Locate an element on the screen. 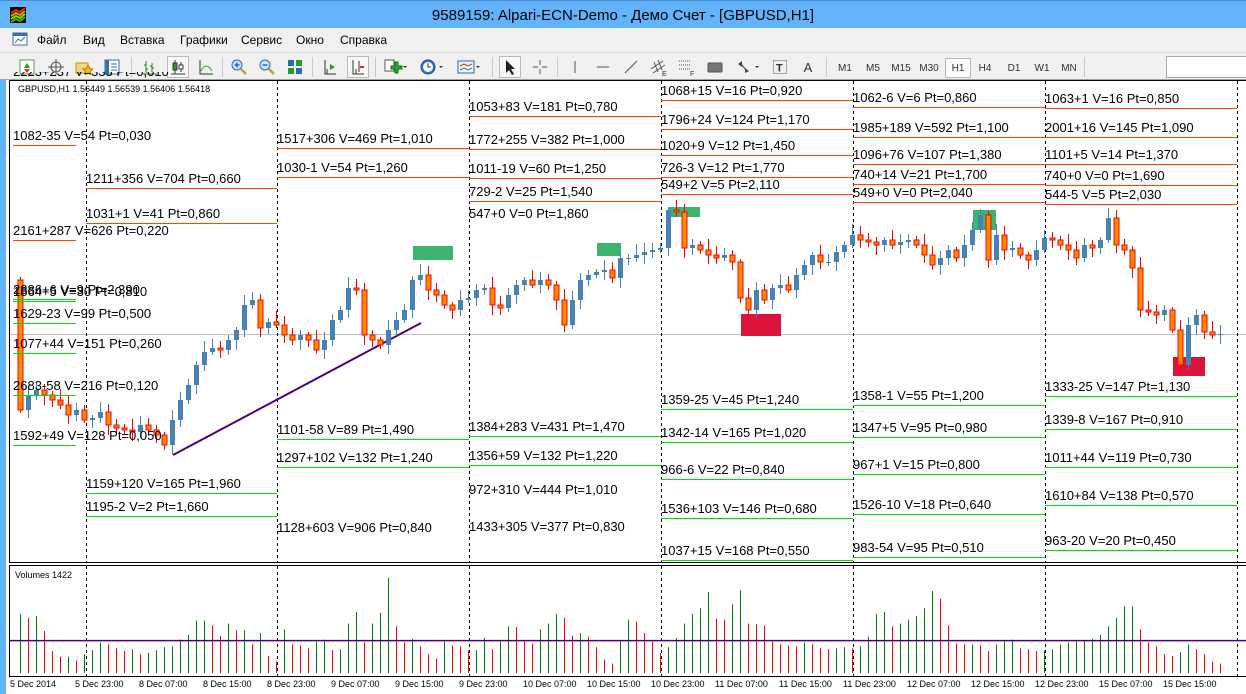 The image size is (1246, 694). level-label: 963-20 V=20 Pt=0,450 is located at coordinates (1141, 542).